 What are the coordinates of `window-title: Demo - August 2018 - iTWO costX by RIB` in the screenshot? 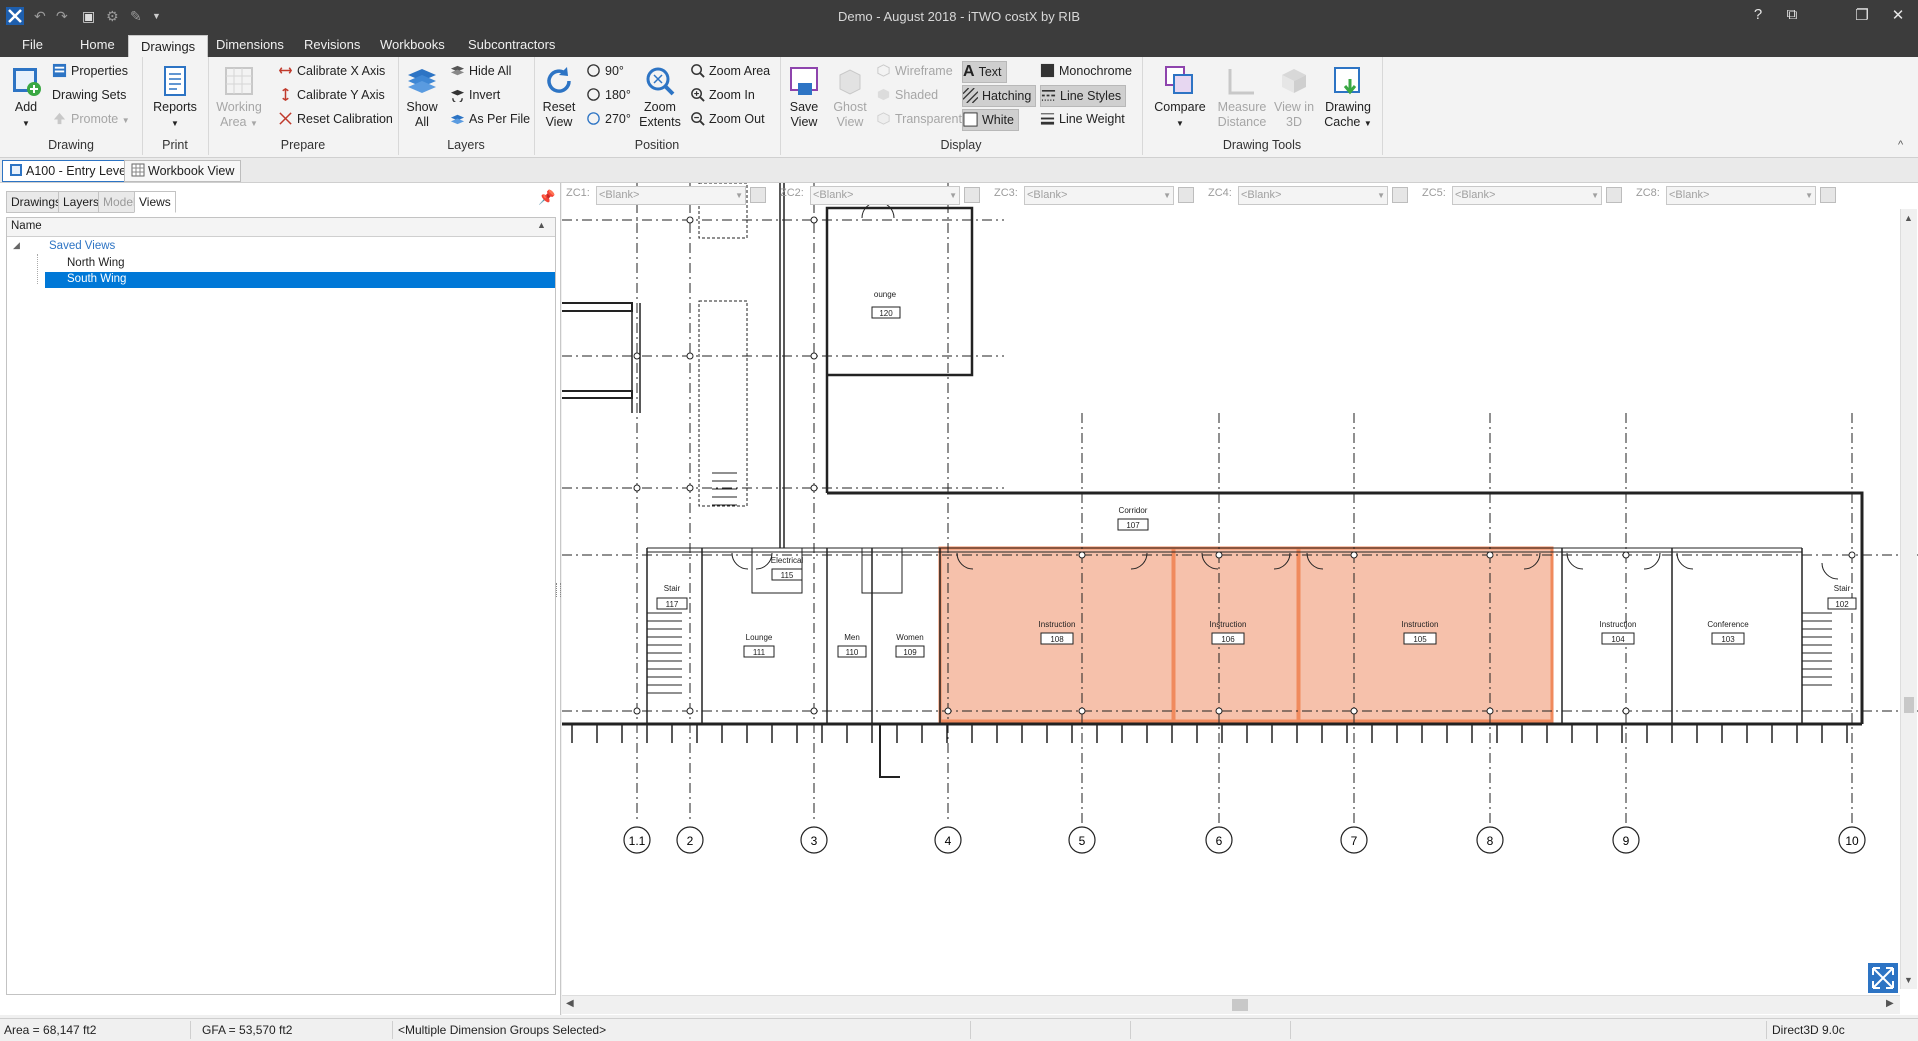 It's located at (959, 16).